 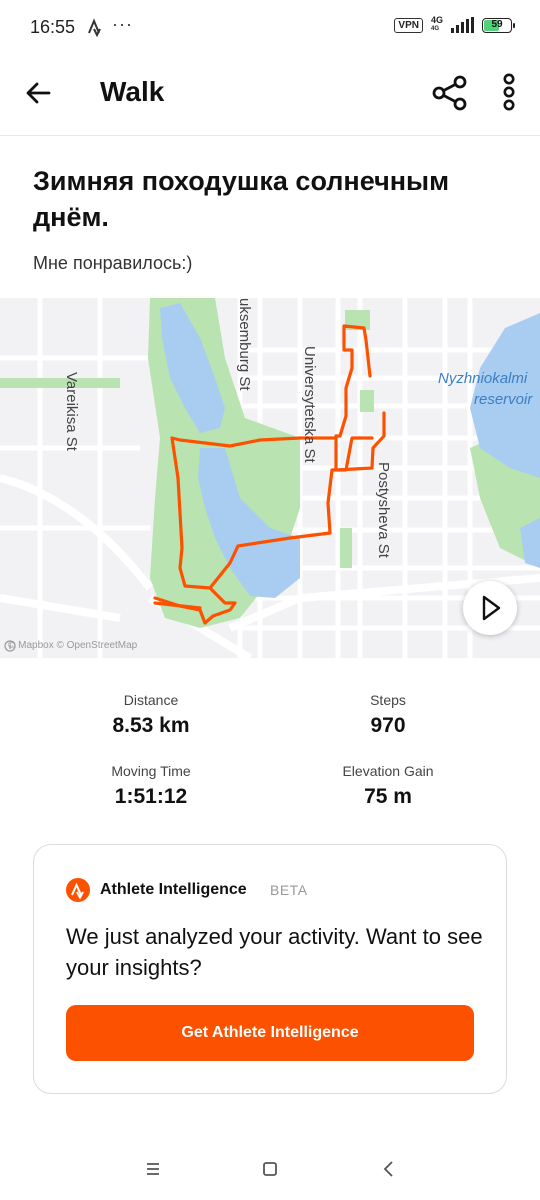 What do you see at coordinates (151, 796) in the screenshot?
I see `stat-value: 1:51:12` at bounding box center [151, 796].